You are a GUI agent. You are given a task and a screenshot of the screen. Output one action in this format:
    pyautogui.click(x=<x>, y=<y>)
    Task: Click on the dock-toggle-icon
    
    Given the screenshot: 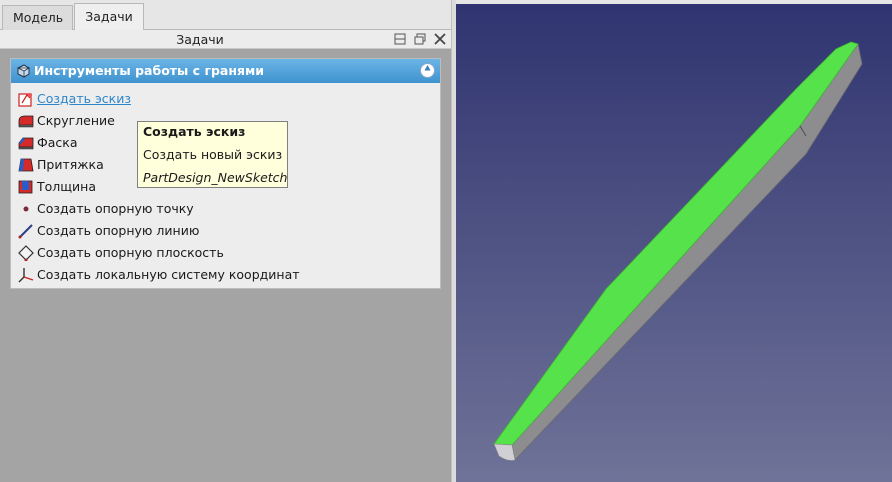 What is the action you would take?
    pyautogui.click(x=400, y=39)
    